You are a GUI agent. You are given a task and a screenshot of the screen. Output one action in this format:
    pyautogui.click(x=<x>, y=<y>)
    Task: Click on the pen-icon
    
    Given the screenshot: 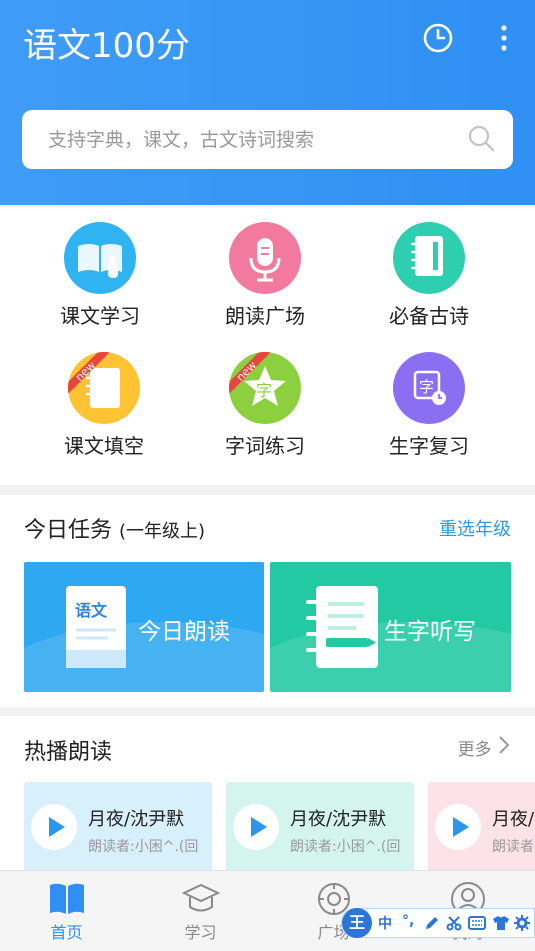 What is the action you would take?
    pyautogui.click(x=432, y=925)
    